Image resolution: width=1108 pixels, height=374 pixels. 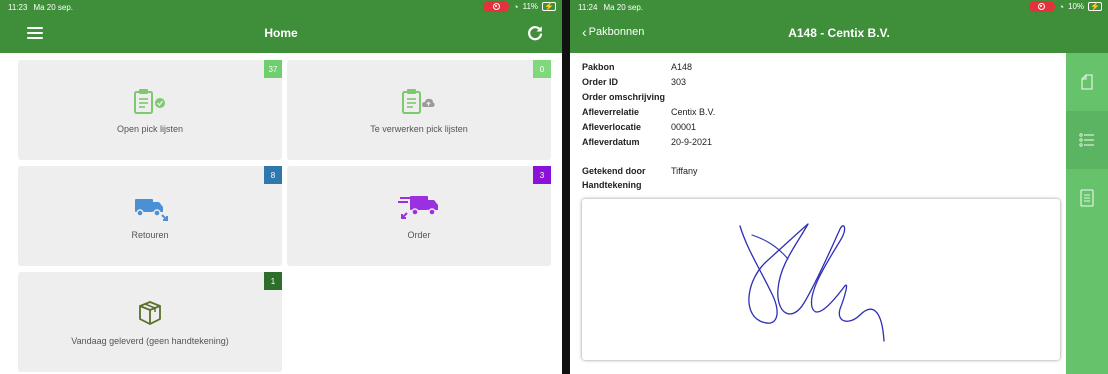 I want to click on detail-key: Order ID, so click(x=600, y=82).